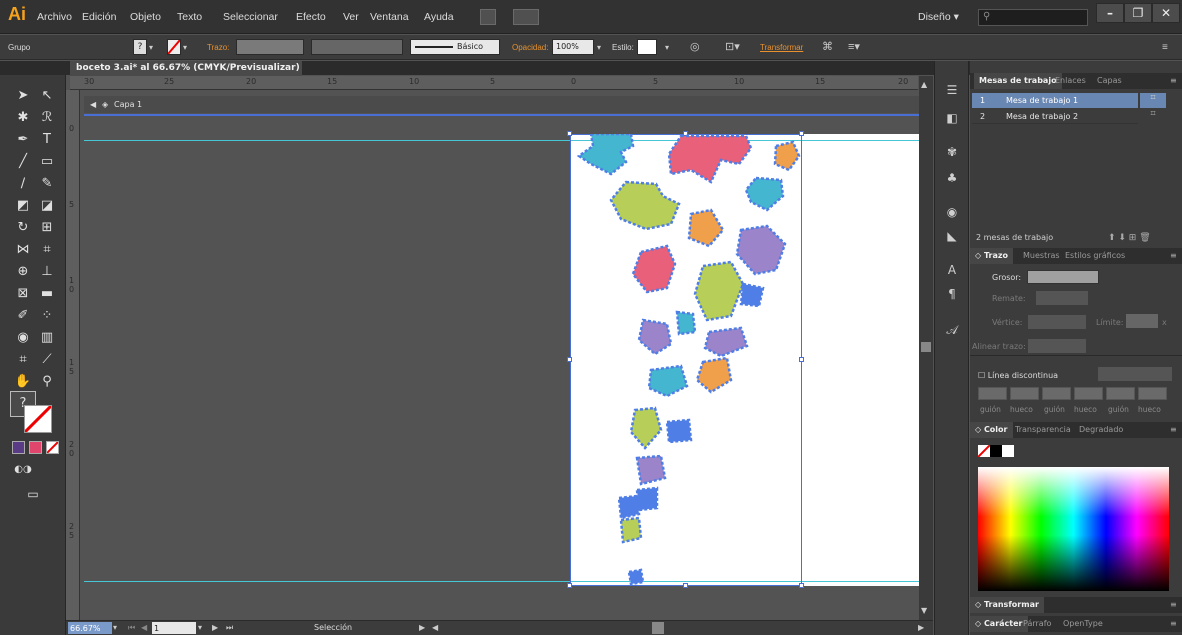 The image size is (1182, 635). I want to click on tab-opentype: OpenType, so click(1083, 624).